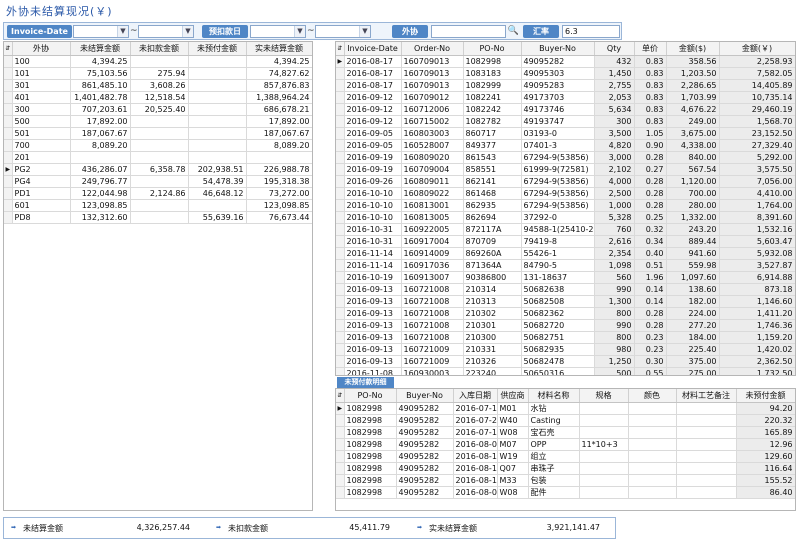 This screenshot has height=544, width=800. I want to click on vendor-summary-cell: PD1, so click(41, 193).